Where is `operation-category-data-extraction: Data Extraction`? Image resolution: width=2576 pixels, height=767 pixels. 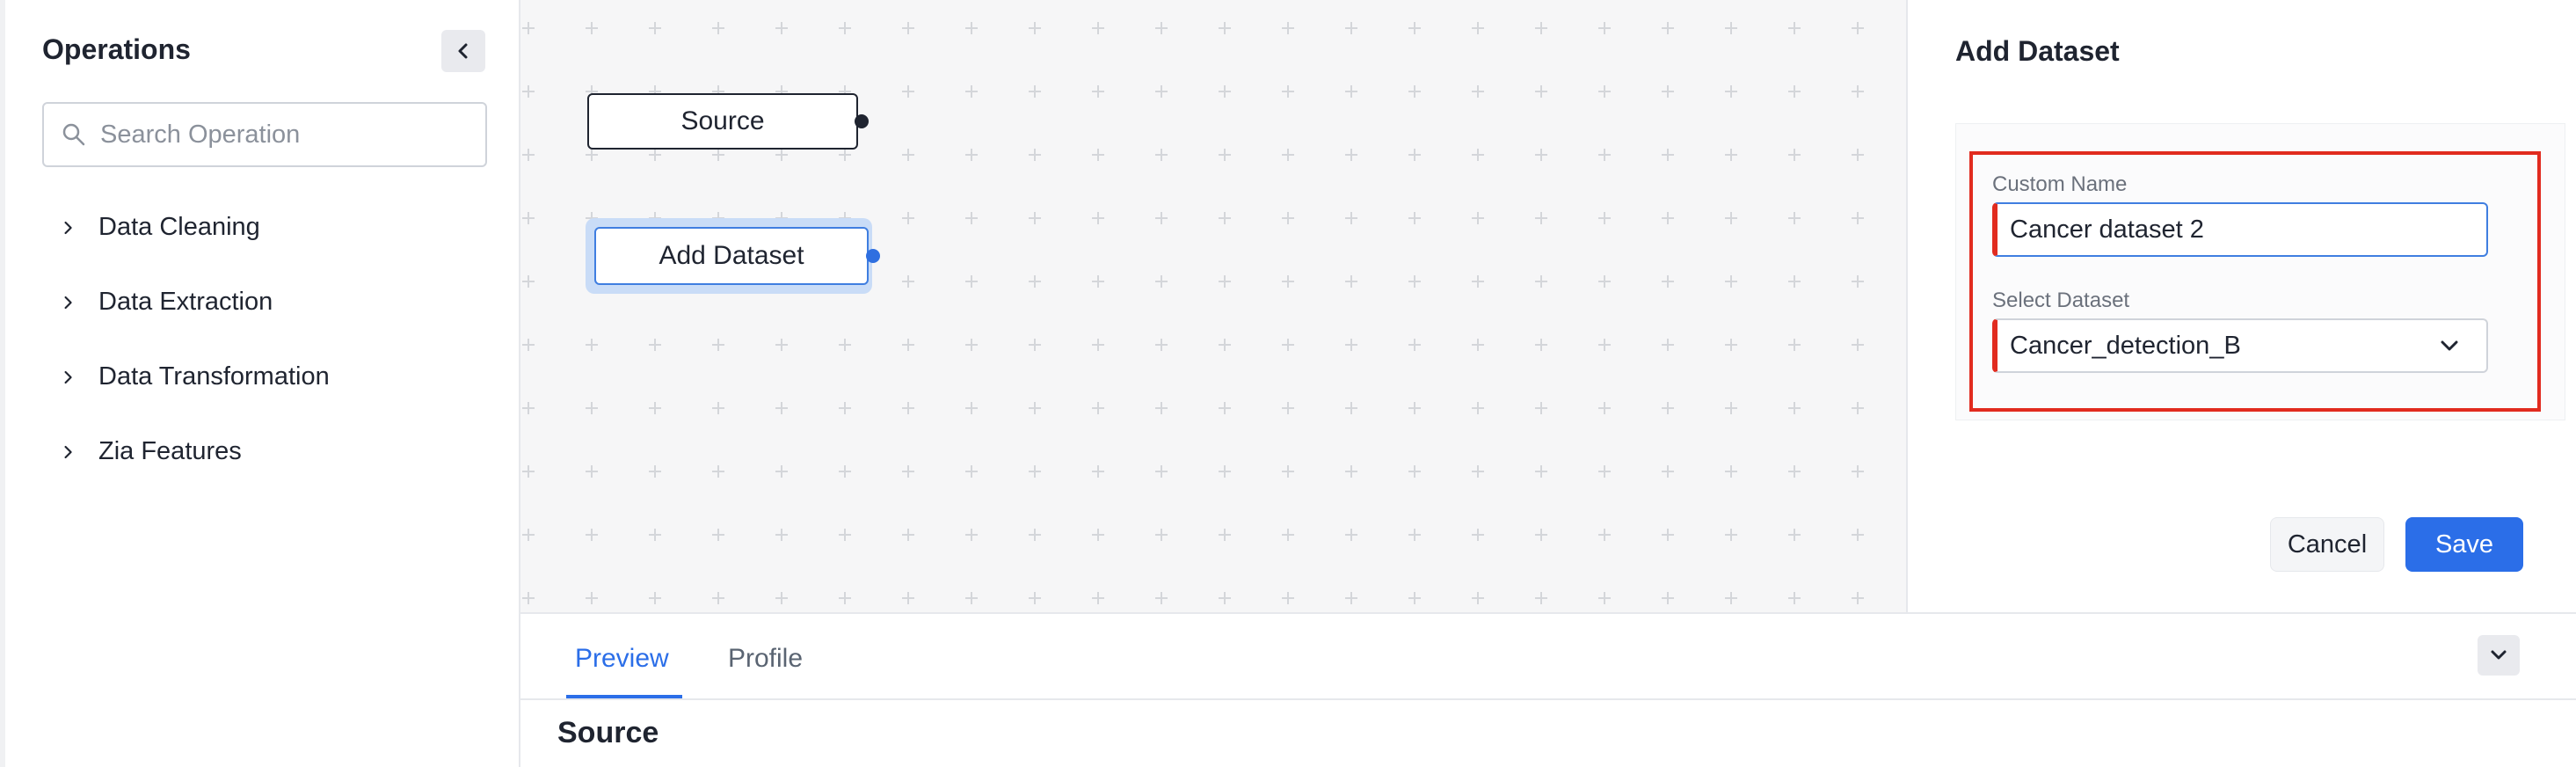 operation-category-data-extraction: Data Extraction is located at coordinates (264, 302).